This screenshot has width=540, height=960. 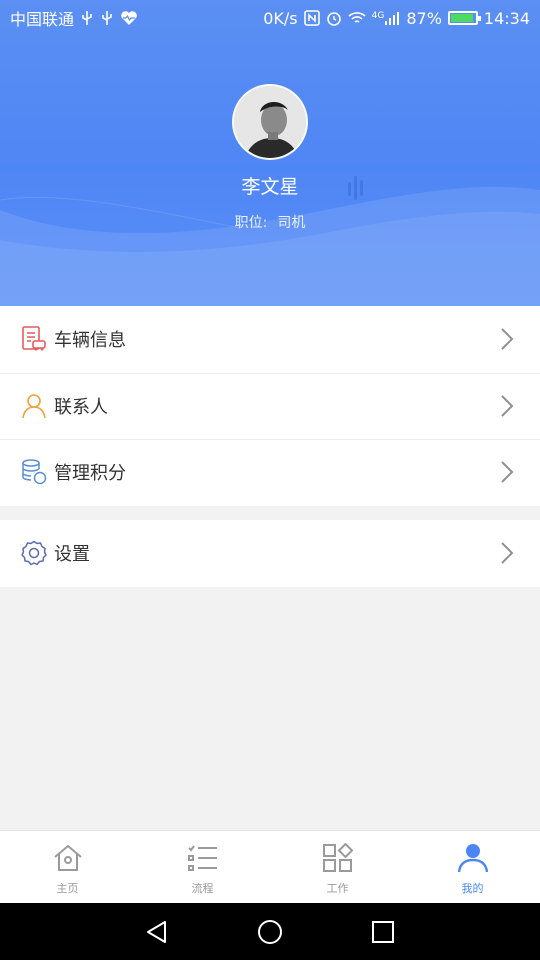 I want to click on network-type: 4G, so click(x=378, y=16).